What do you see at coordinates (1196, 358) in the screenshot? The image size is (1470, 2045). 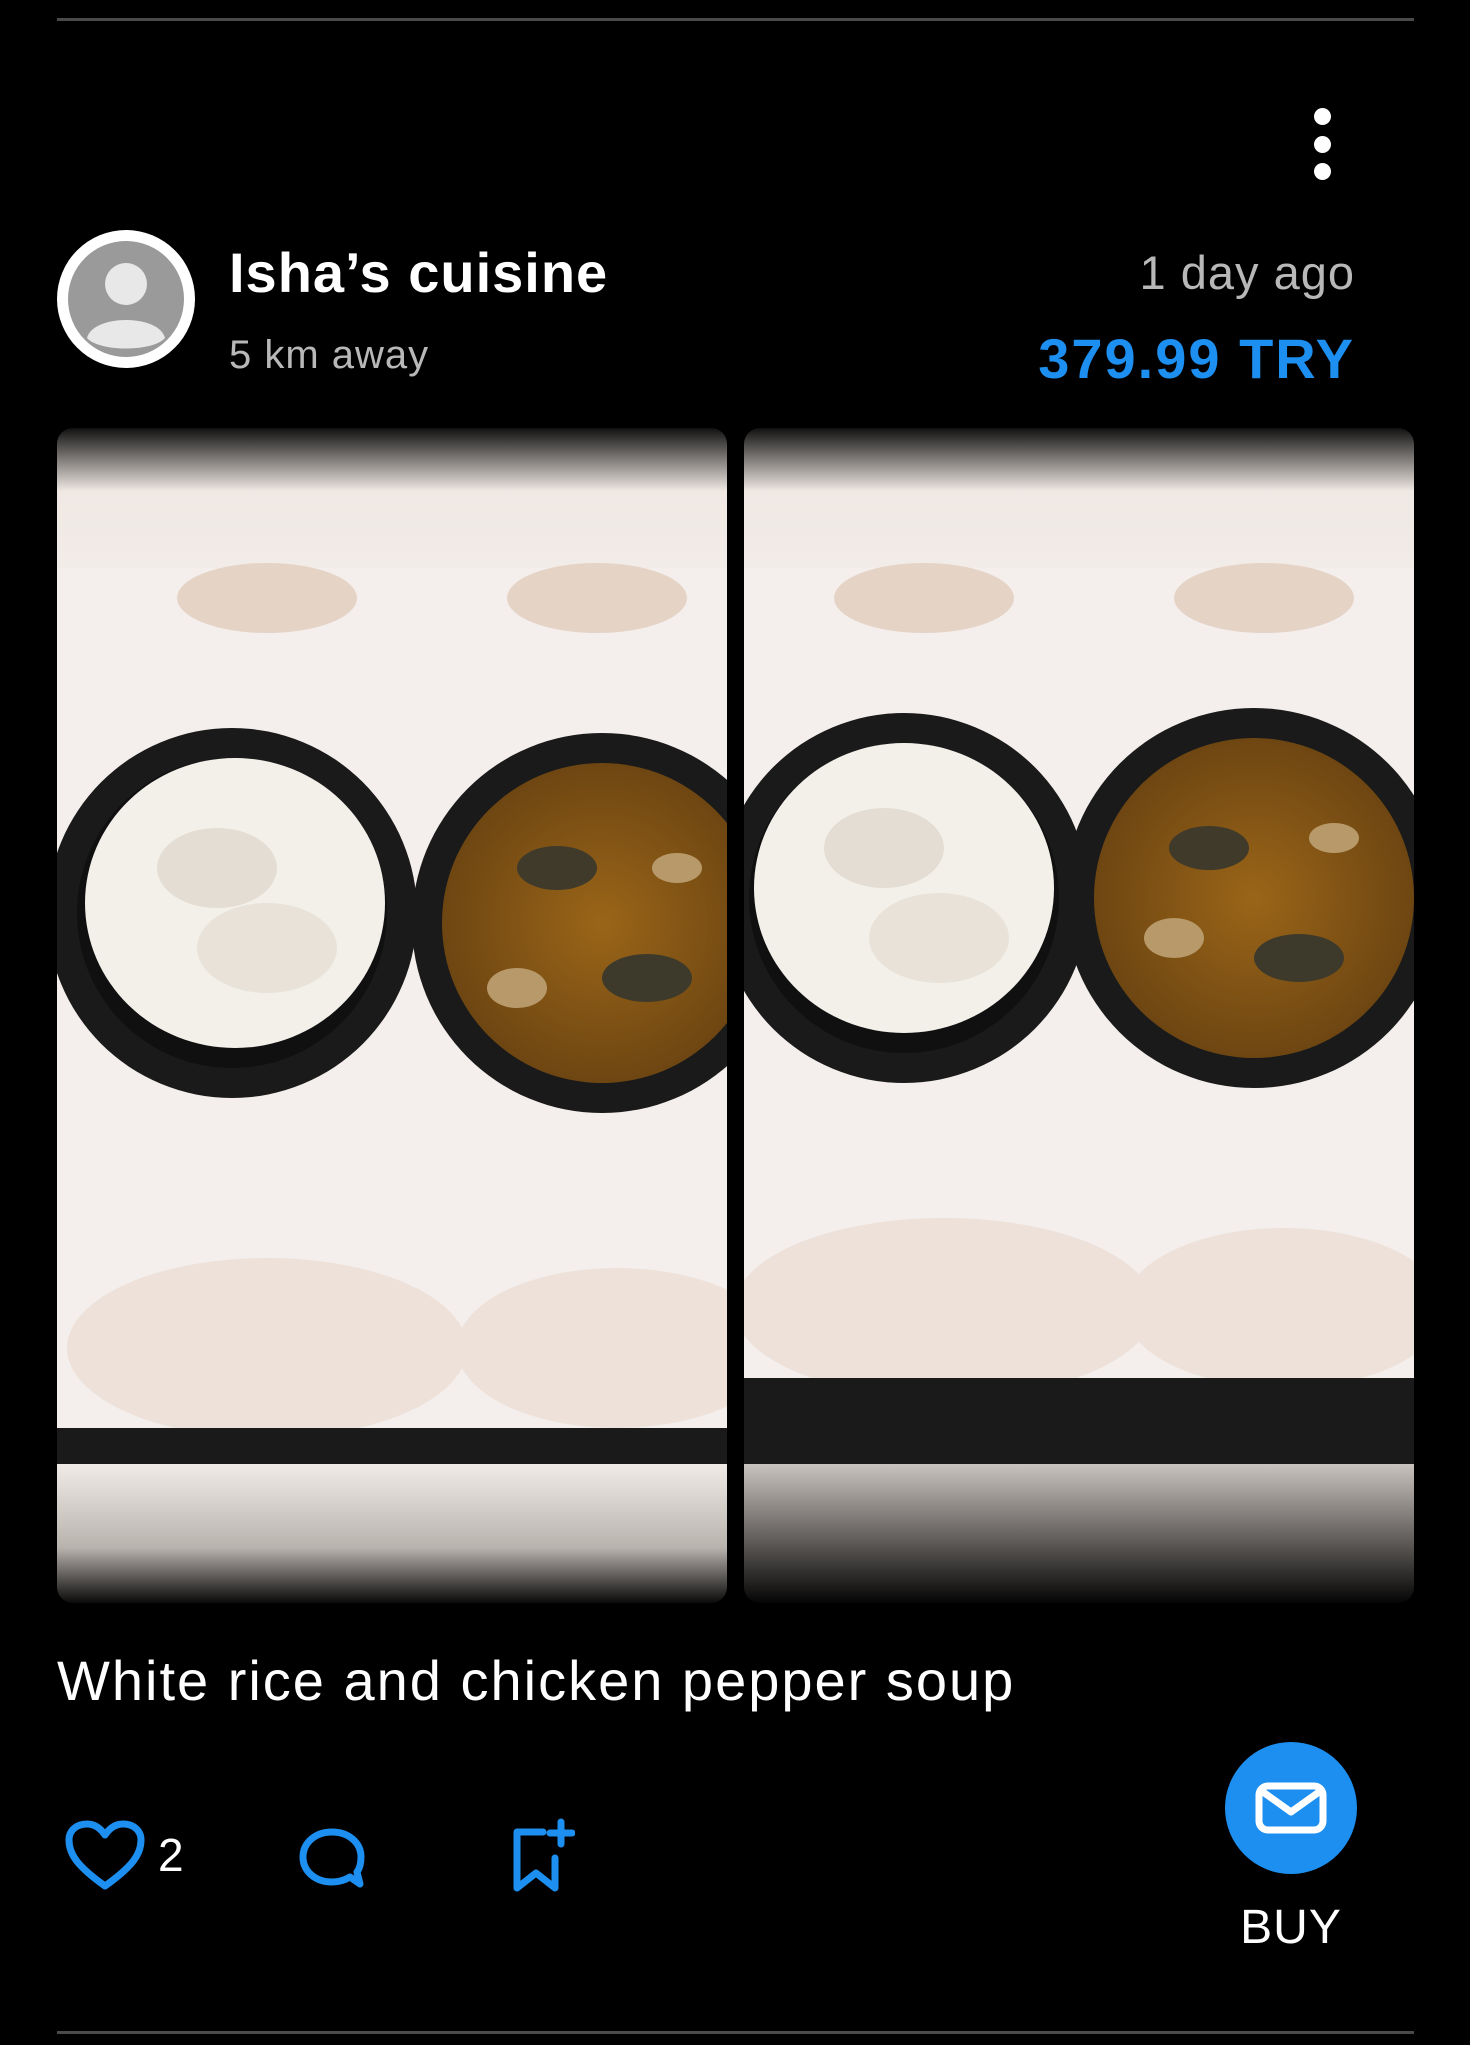 I see `item-price: 379.99 TRY` at bounding box center [1196, 358].